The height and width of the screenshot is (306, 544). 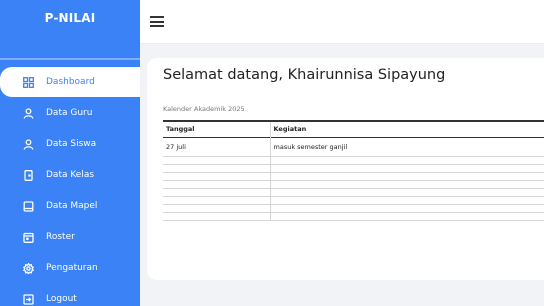 What do you see at coordinates (28, 206) in the screenshot?
I see `book-icon` at bounding box center [28, 206].